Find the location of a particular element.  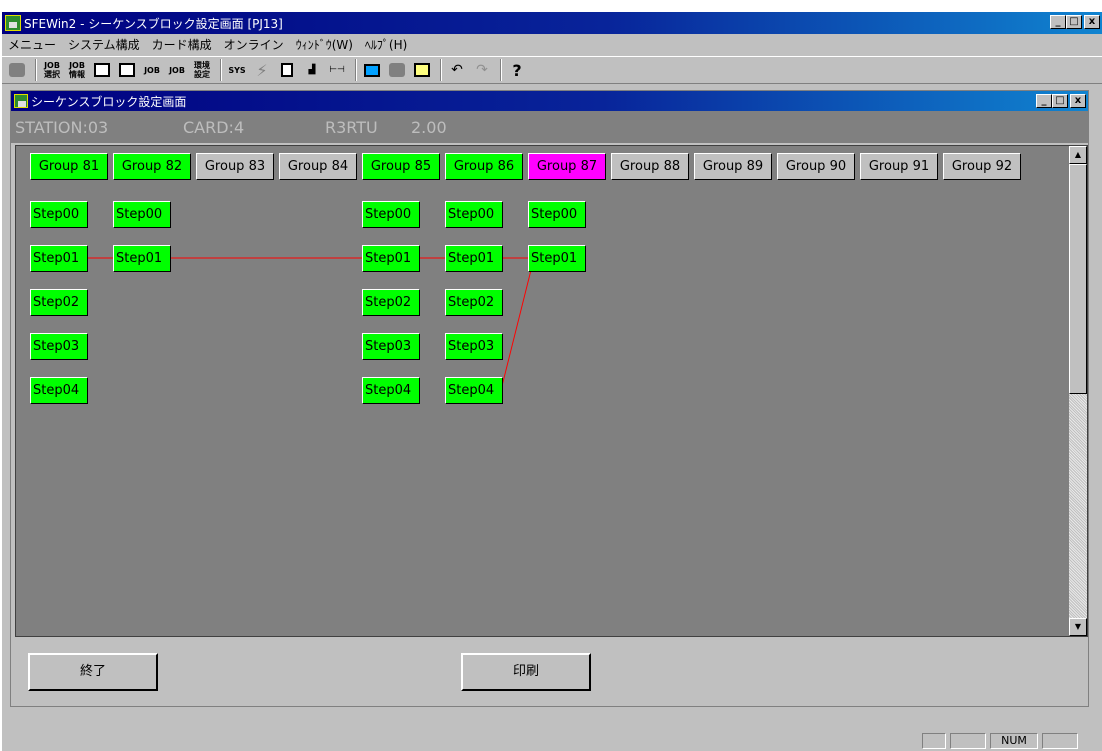

sys-icon: SYS is located at coordinates (237, 70).